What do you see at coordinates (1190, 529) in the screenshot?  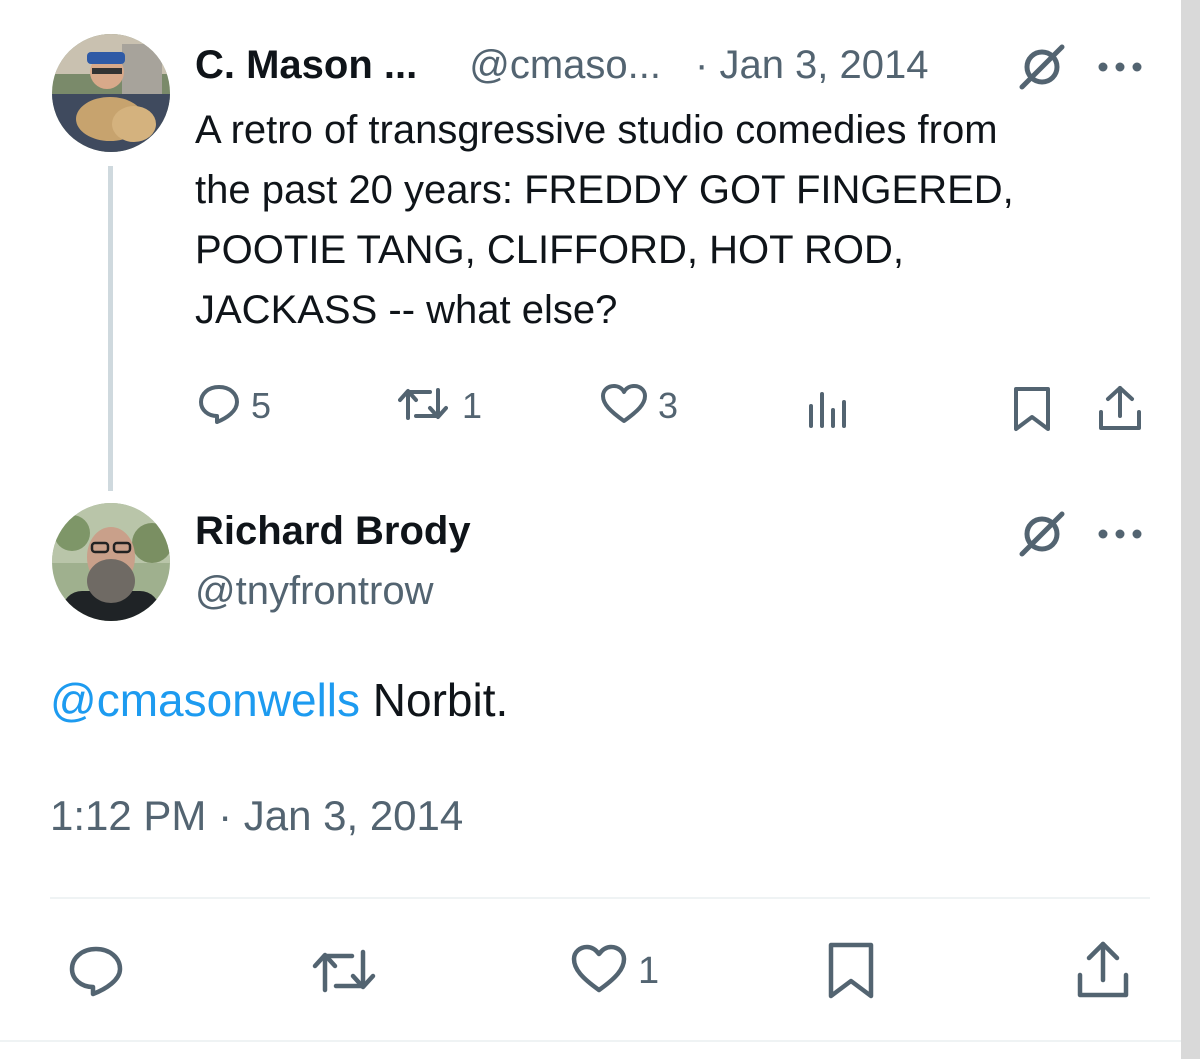 I see `scrollbar-track` at bounding box center [1190, 529].